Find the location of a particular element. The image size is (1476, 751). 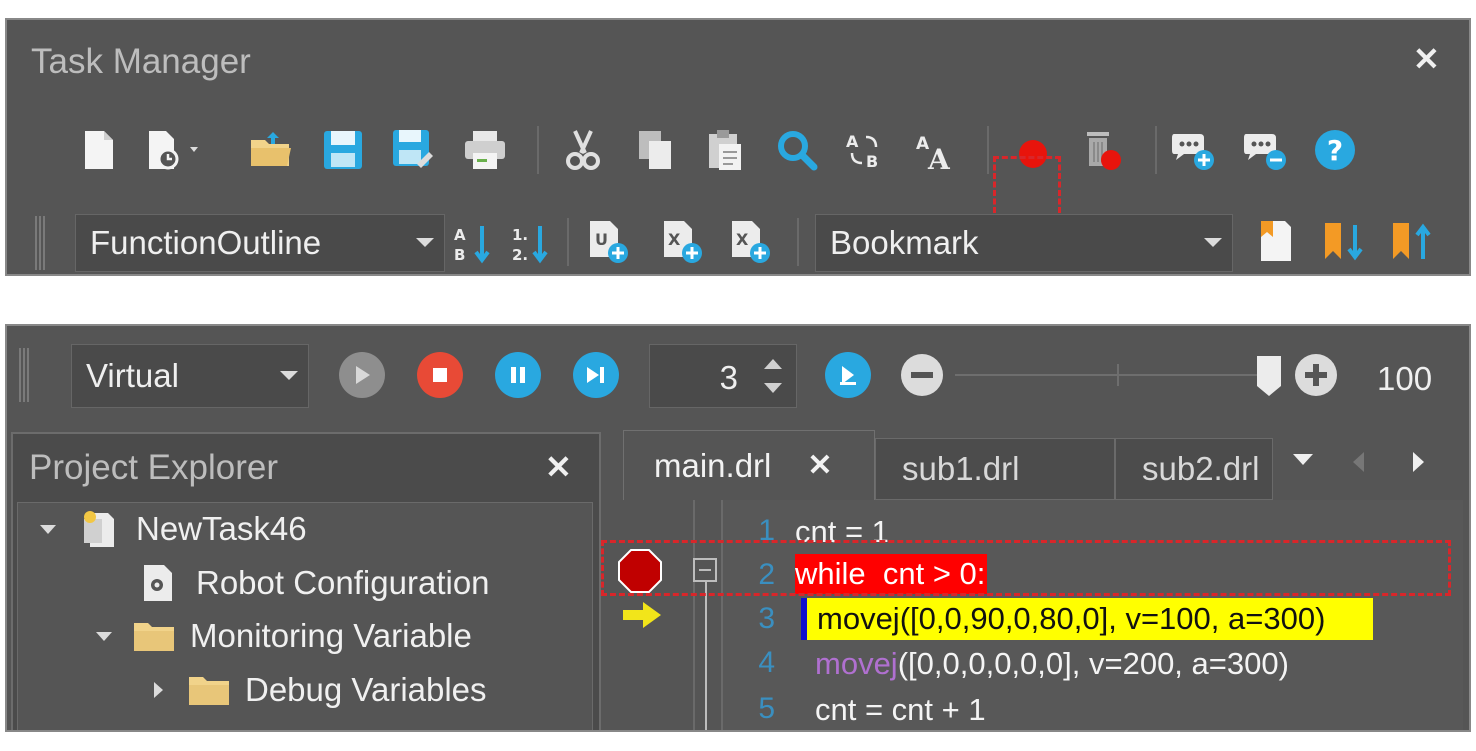

svg-text: U is located at coordinates (601, 239).